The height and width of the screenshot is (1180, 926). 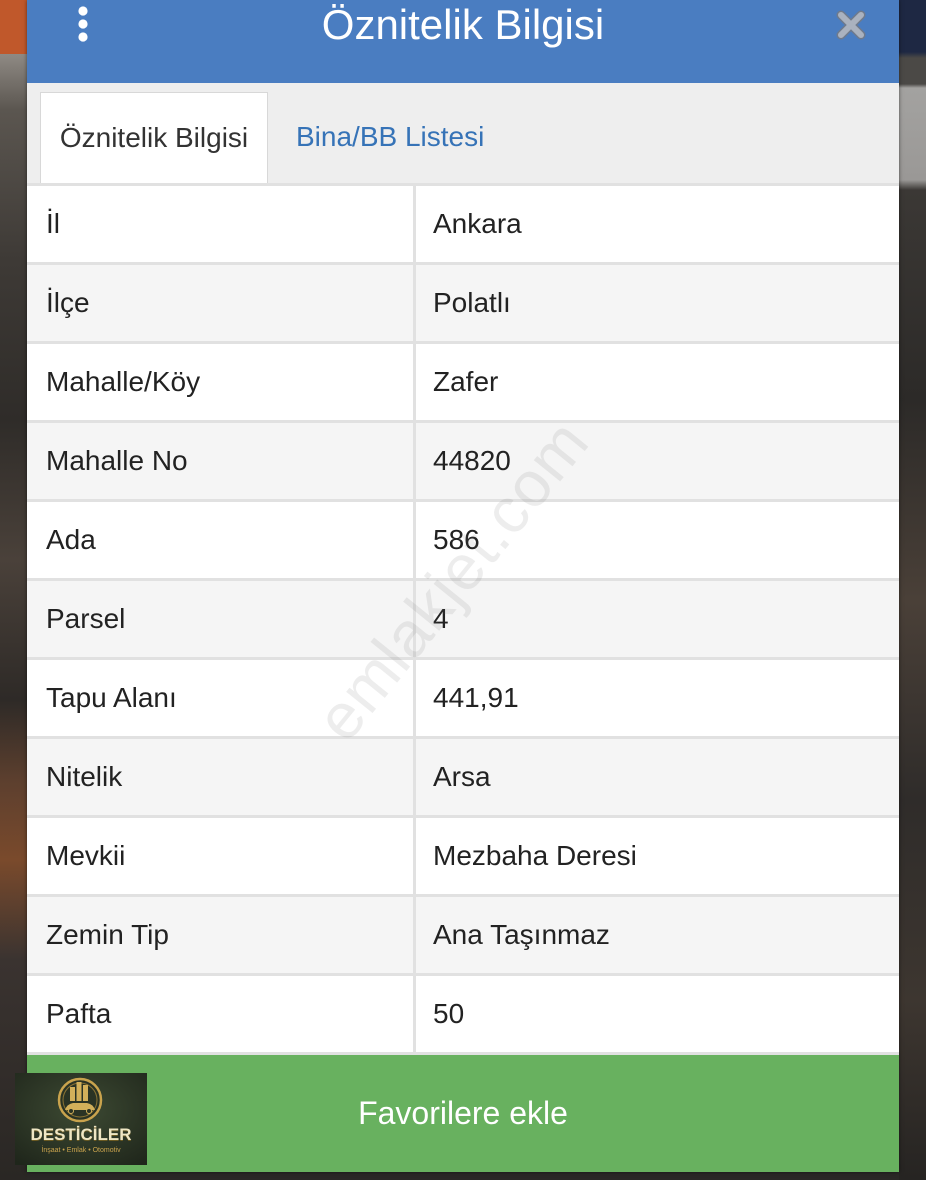 What do you see at coordinates (53, 223) in the screenshot?
I see `attribute-label: İl` at bounding box center [53, 223].